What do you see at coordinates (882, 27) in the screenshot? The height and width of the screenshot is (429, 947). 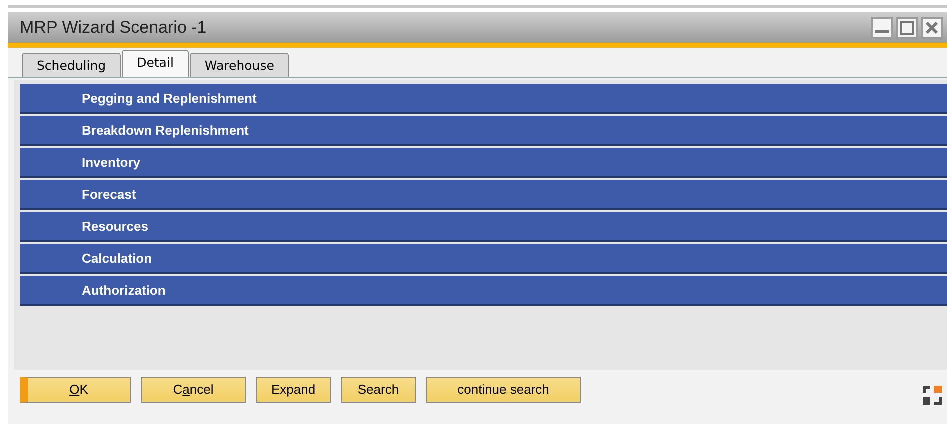 I see `minimize-button` at bounding box center [882, 27].